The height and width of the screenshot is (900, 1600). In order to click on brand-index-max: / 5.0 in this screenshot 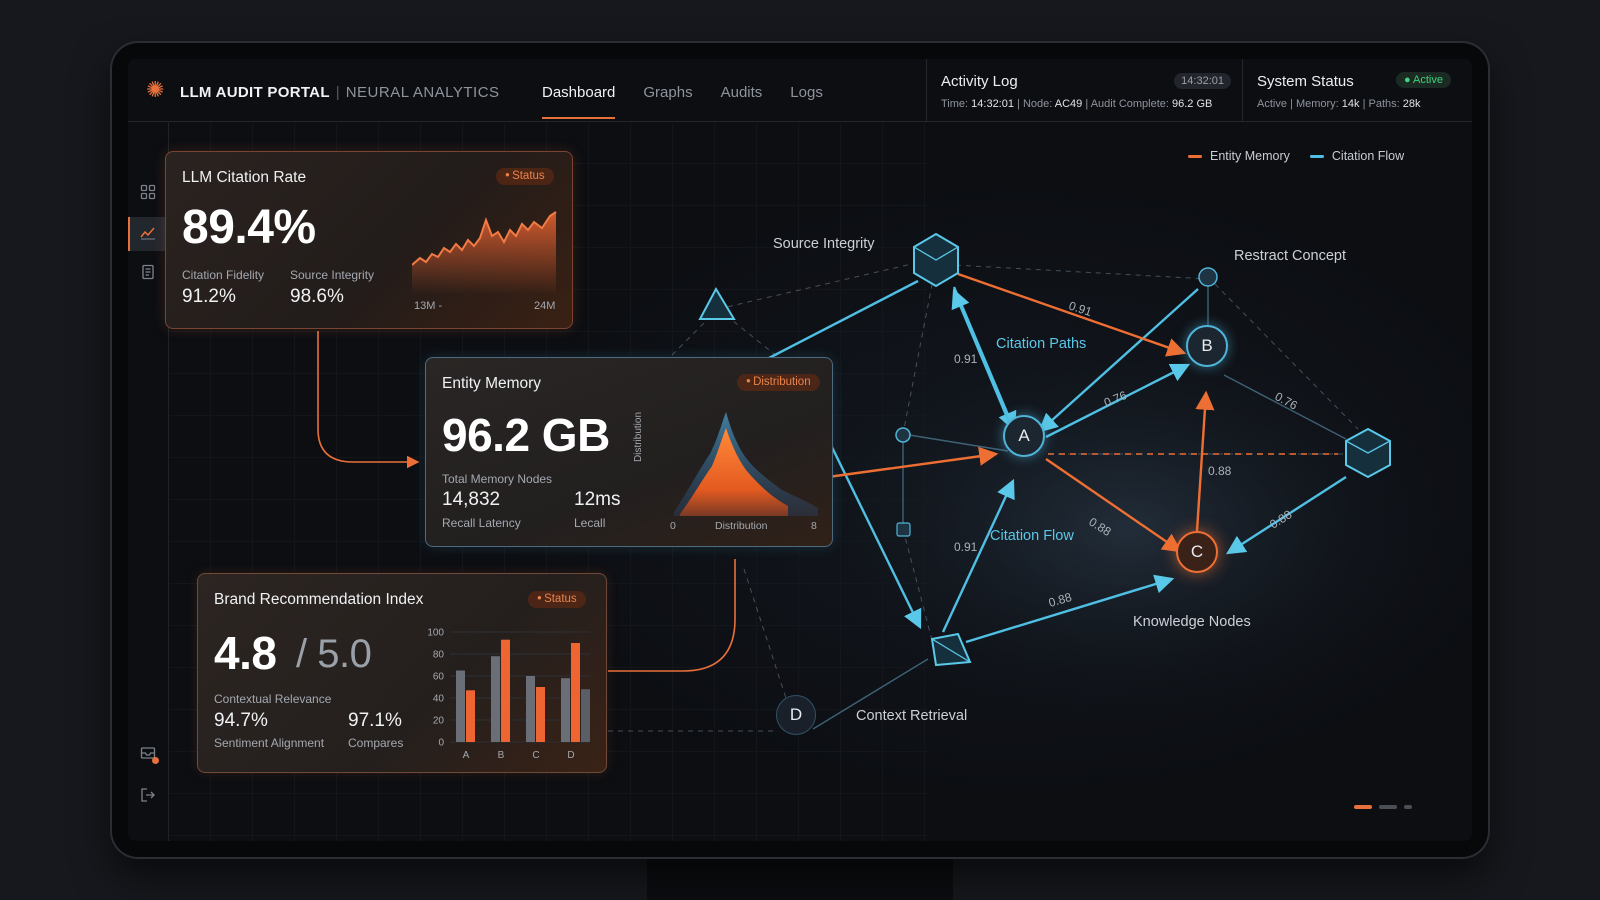, I will do `click(334, 654)`.